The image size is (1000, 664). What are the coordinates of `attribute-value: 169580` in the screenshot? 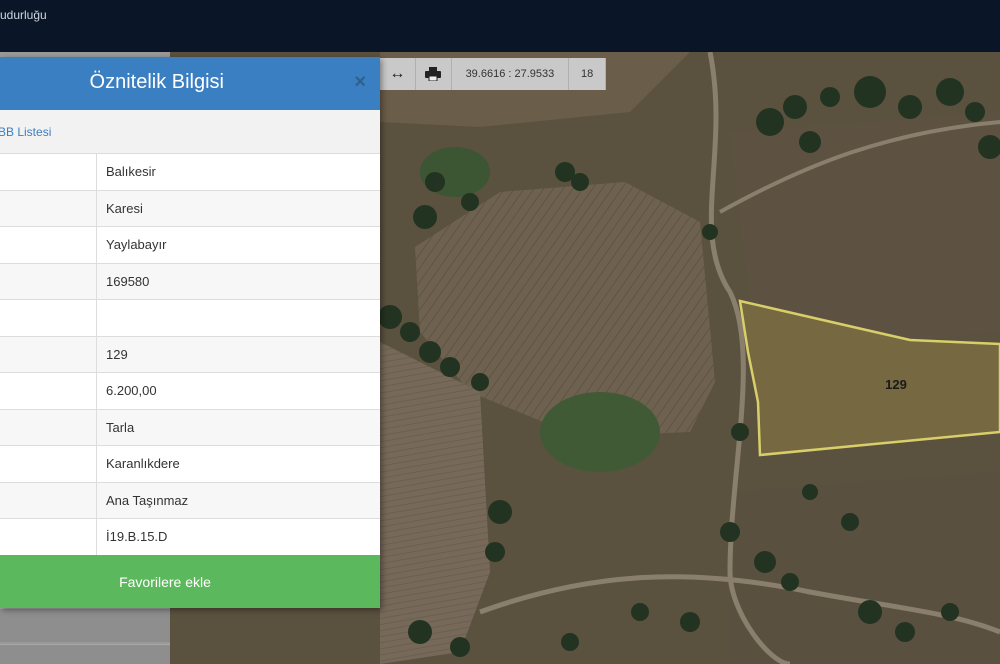 It's located at (128, 281).